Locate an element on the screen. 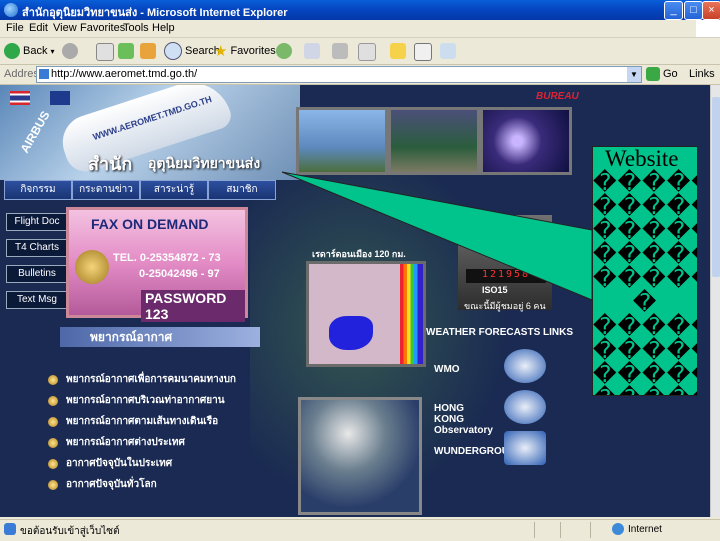 The image size is (720, 541). page-loaded-icon is located at coordinates (10, 529).